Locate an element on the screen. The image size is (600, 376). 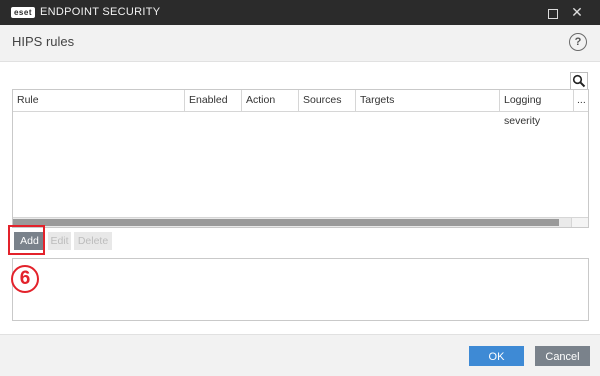
cancel-button: Cancel is located at coordinates (562, 356).